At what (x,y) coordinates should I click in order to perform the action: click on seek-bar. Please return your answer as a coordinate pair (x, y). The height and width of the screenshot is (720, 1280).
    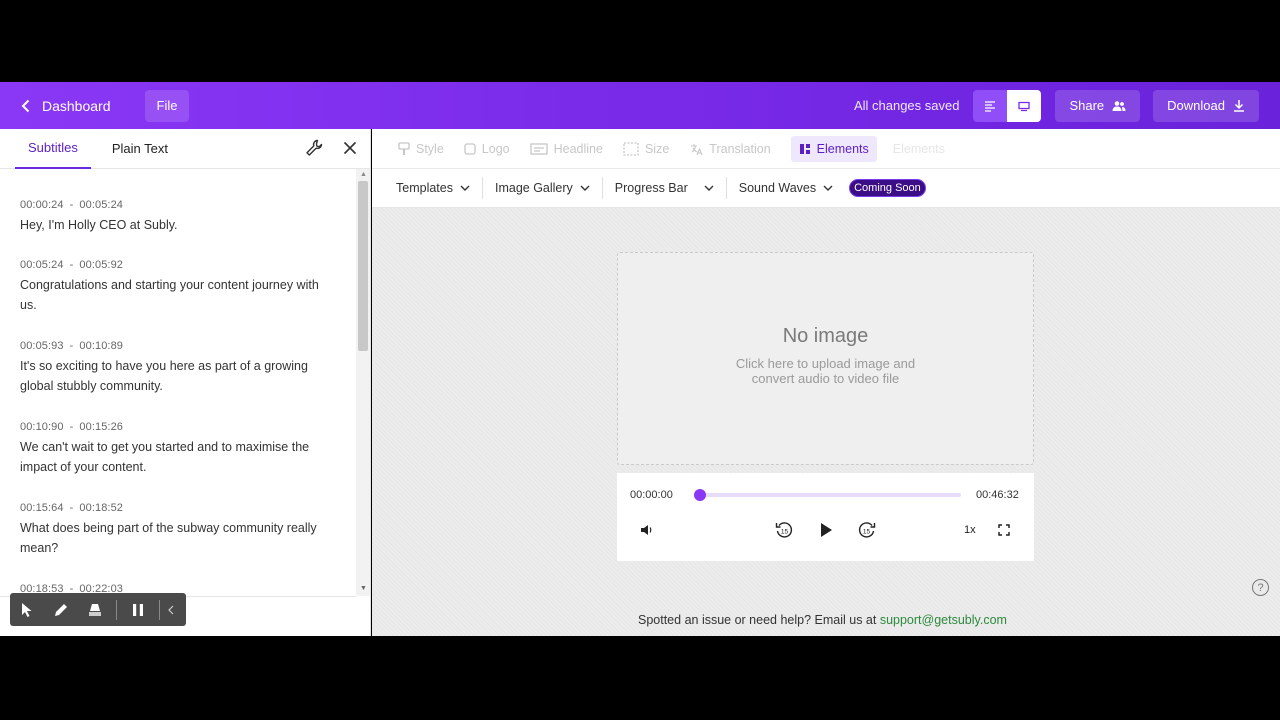
    Looking at the image, I should click on (829, 495).